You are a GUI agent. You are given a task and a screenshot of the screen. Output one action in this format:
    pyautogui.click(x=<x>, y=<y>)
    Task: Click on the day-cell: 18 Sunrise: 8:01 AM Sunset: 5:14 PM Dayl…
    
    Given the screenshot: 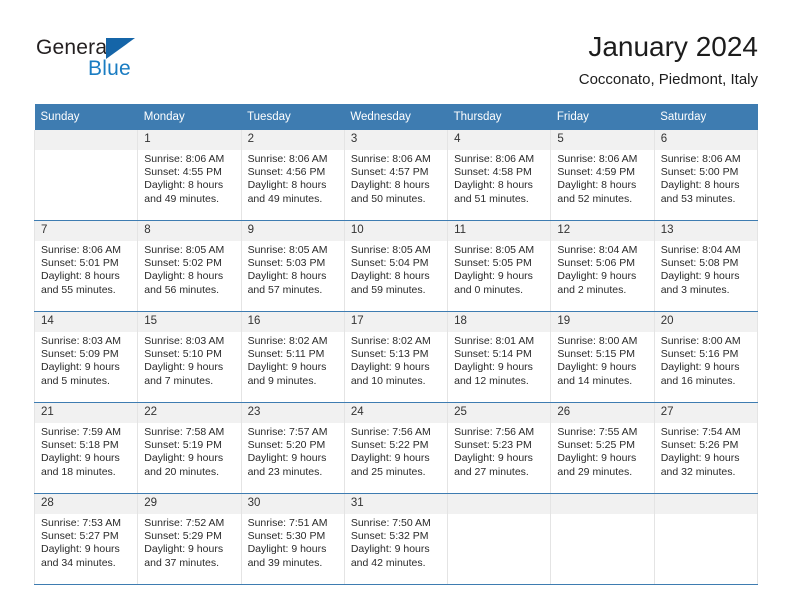 What is the action you would take?
    pyautogui.click(x=499, y=357)
    